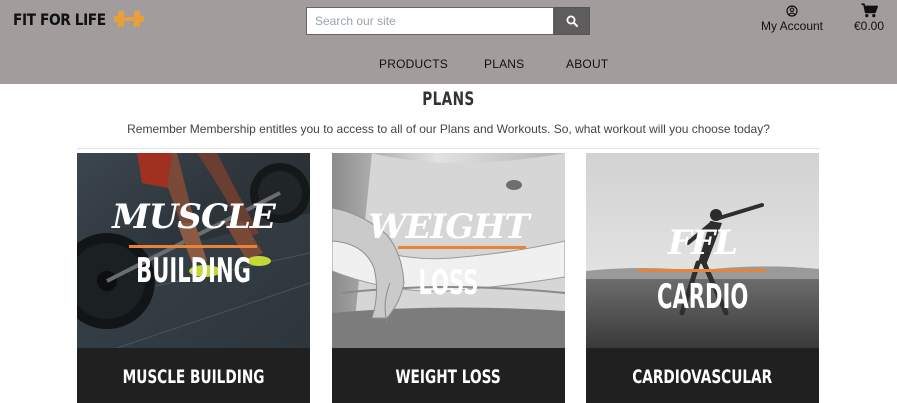 This screenshot has width=897, height=403. Describe the element at coordinates (448, 99) in the screenshot. I see `page-title: PLANS` at that location.